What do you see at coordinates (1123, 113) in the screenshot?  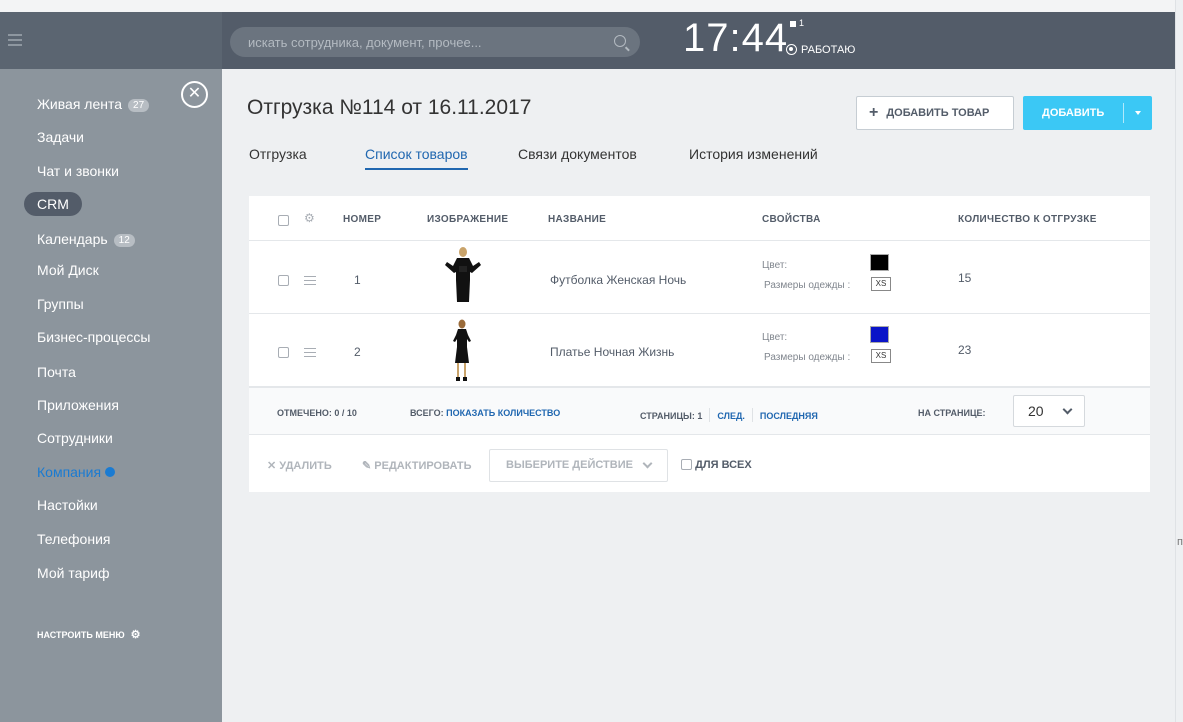 I see `split-divider` at bounding box center [1123, 113].